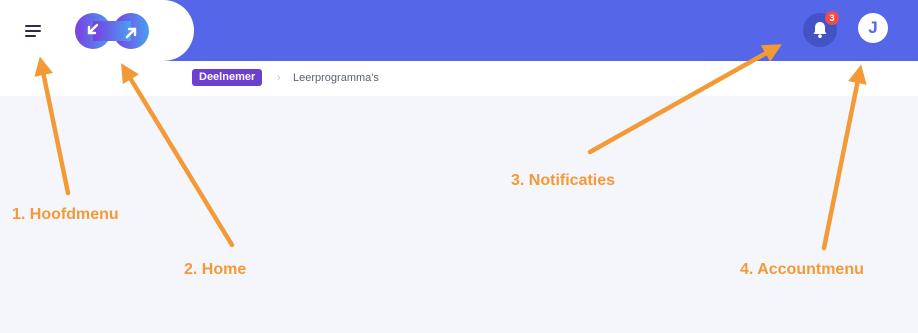 The width and height of the screenshot is (918, 333). Describe the element at coordinates (802, 269) in the screenshot. I see `annotation-label-account: 4. Accountmenu` at that location.